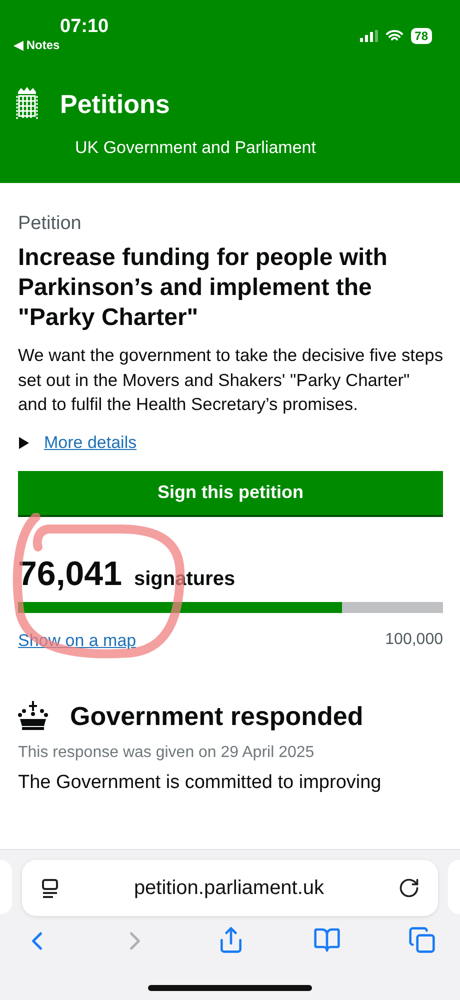  Describe the element at coordinates (50, 224) in the screenshot. I see `petition-label: Petition` at that location.